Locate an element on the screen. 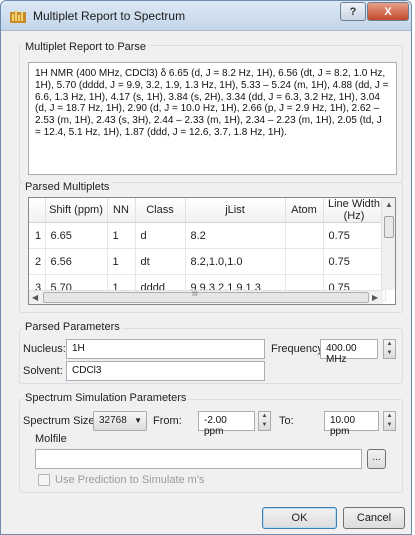 The image size is (415, 535). from-field: -2.00 ppm is located at coordinates (226, 424).